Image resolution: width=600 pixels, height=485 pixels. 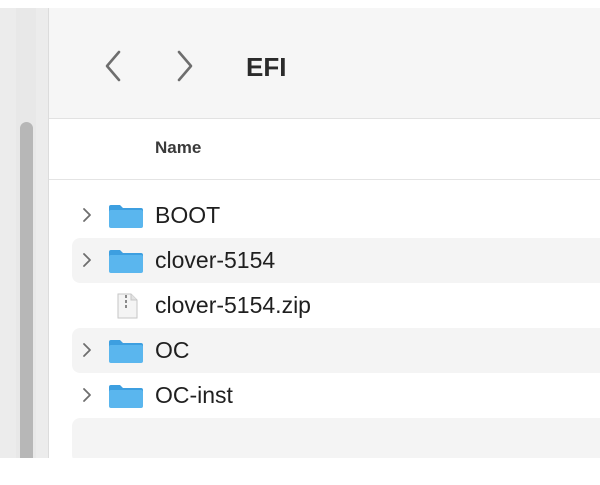 What do you see at coordinates (300, 471) in the screenshot?
I see `window-bottom-margin` at bounding box center [300, 471].